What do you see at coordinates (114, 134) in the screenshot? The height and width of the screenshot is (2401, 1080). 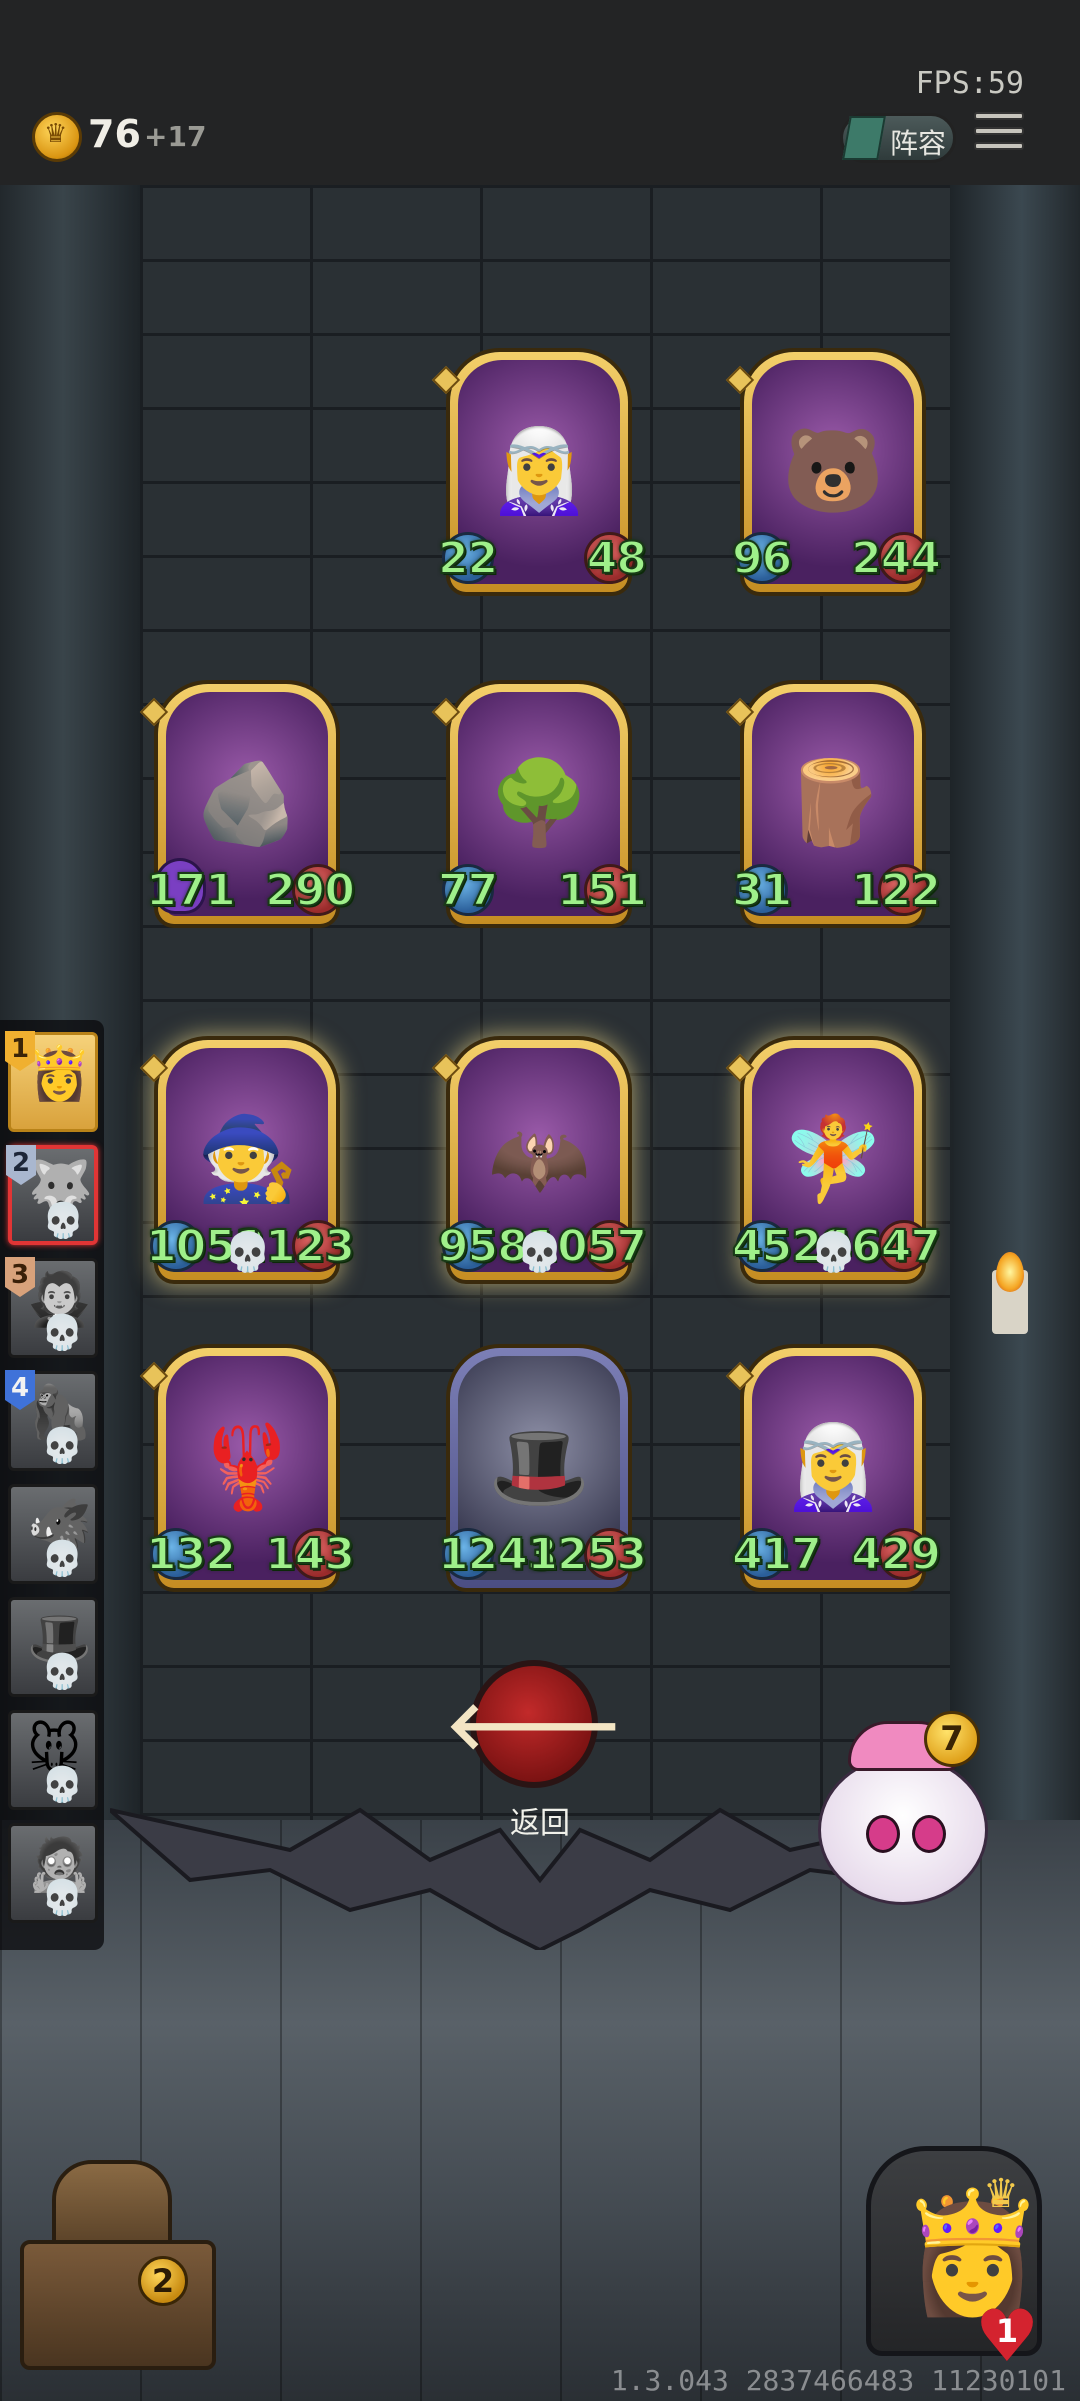 I see `gold-amount: 76` at bounding box center [114, 134].